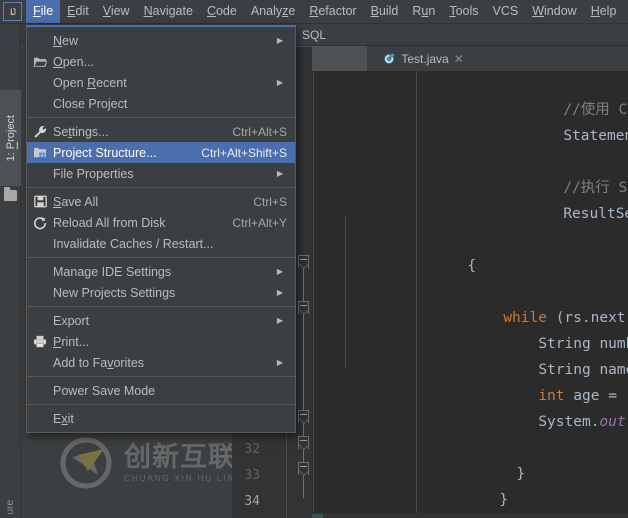 The height and width of the screenshot is (518, 628). I want to click on left-tool-rail: 1: Project ure, so click(10, 271).